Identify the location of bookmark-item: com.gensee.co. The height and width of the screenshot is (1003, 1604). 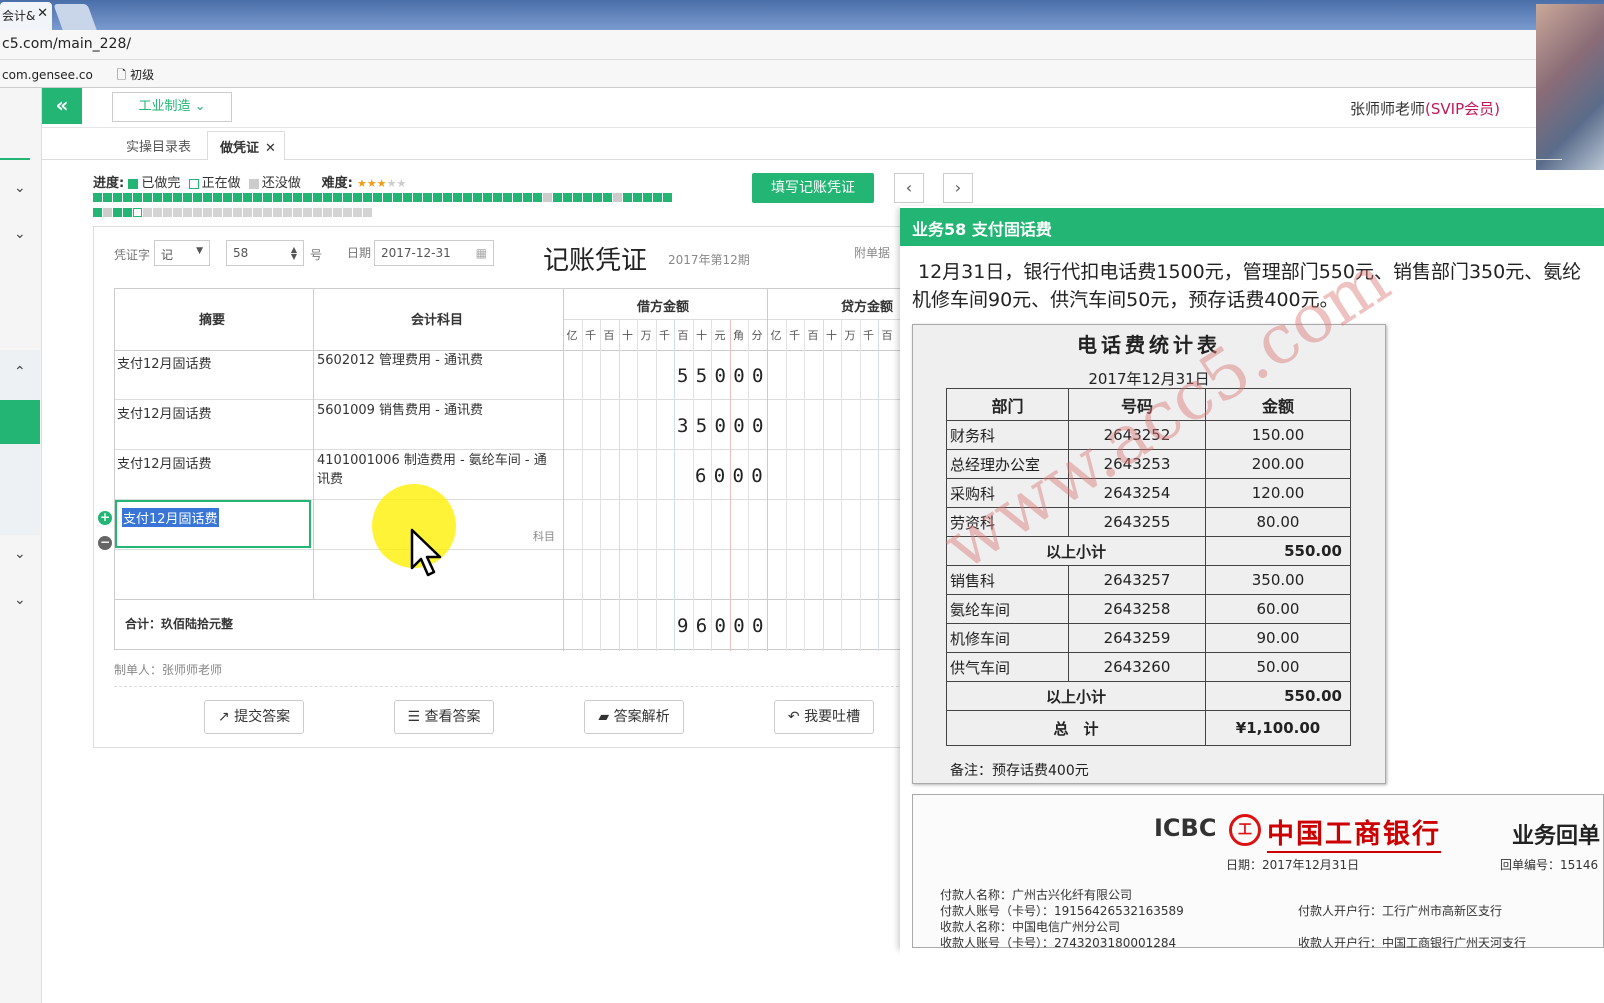
(47, 75).